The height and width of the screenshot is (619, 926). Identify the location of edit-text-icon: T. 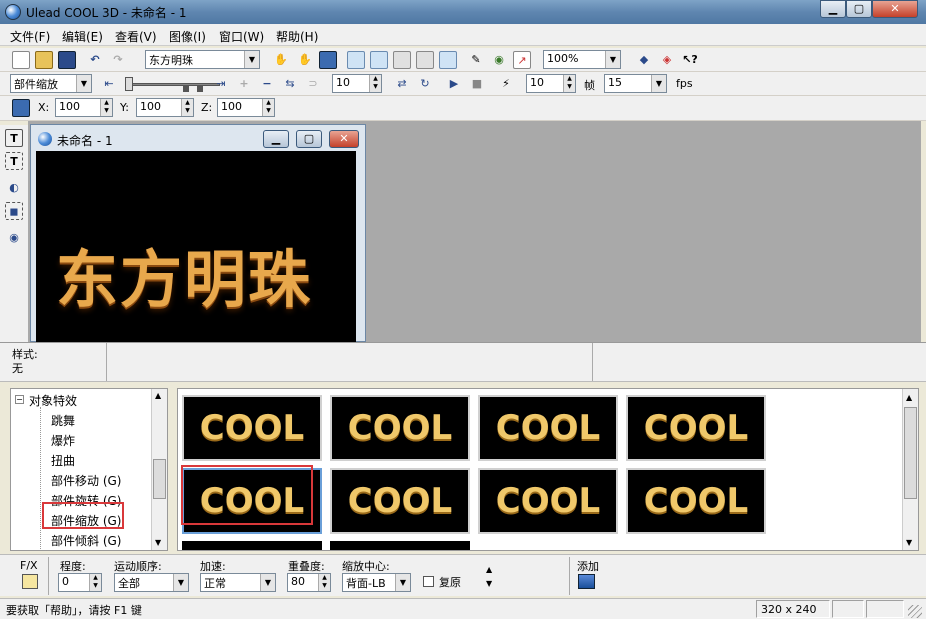
(14, 161).